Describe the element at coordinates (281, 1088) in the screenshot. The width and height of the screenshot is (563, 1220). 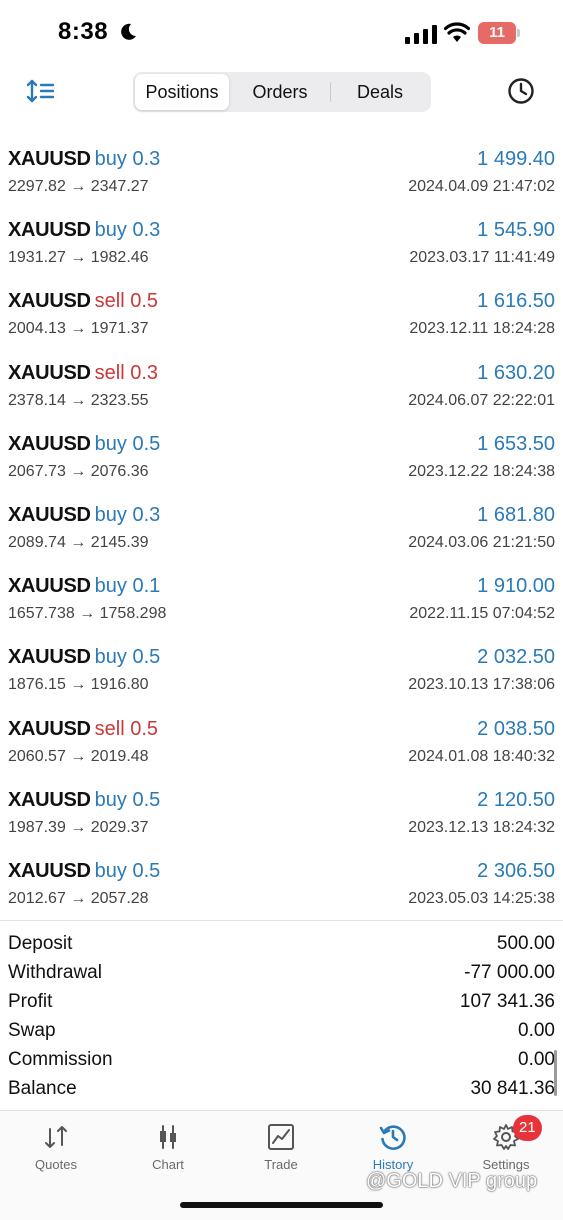
I see `summary-row: Balance 30 841.36` at that location.